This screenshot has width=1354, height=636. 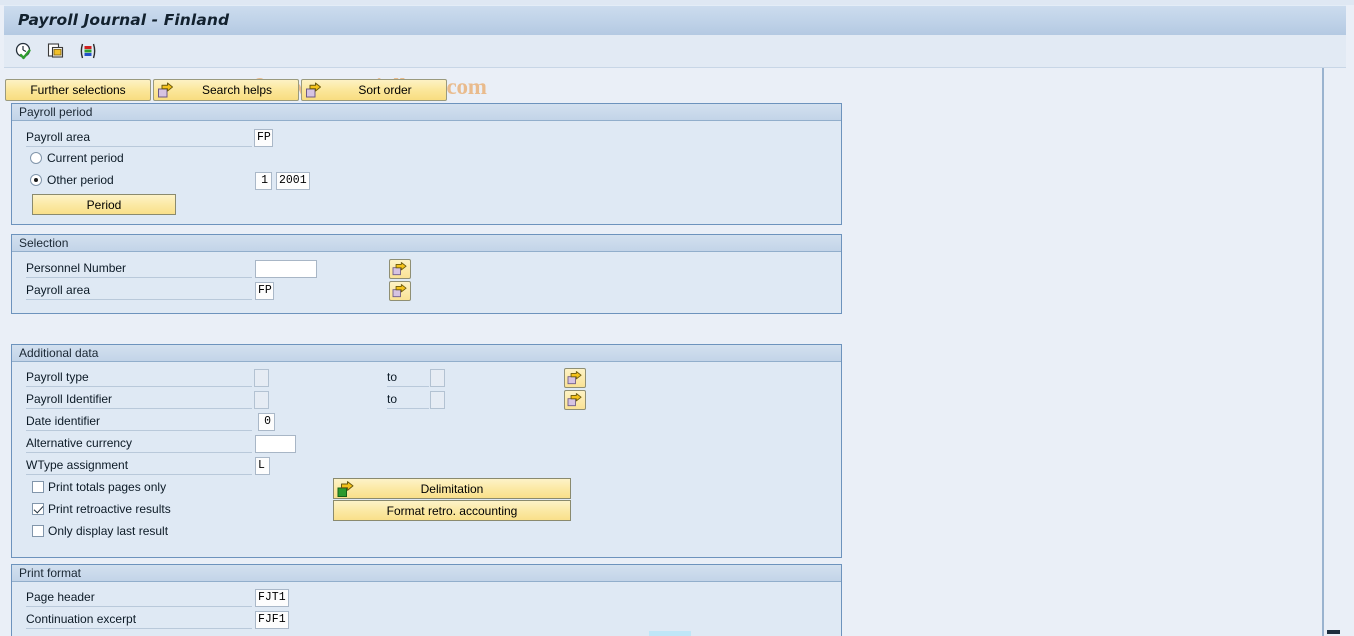 I want to click on payroll-identifier-to-input, so click(x=437, y=400).